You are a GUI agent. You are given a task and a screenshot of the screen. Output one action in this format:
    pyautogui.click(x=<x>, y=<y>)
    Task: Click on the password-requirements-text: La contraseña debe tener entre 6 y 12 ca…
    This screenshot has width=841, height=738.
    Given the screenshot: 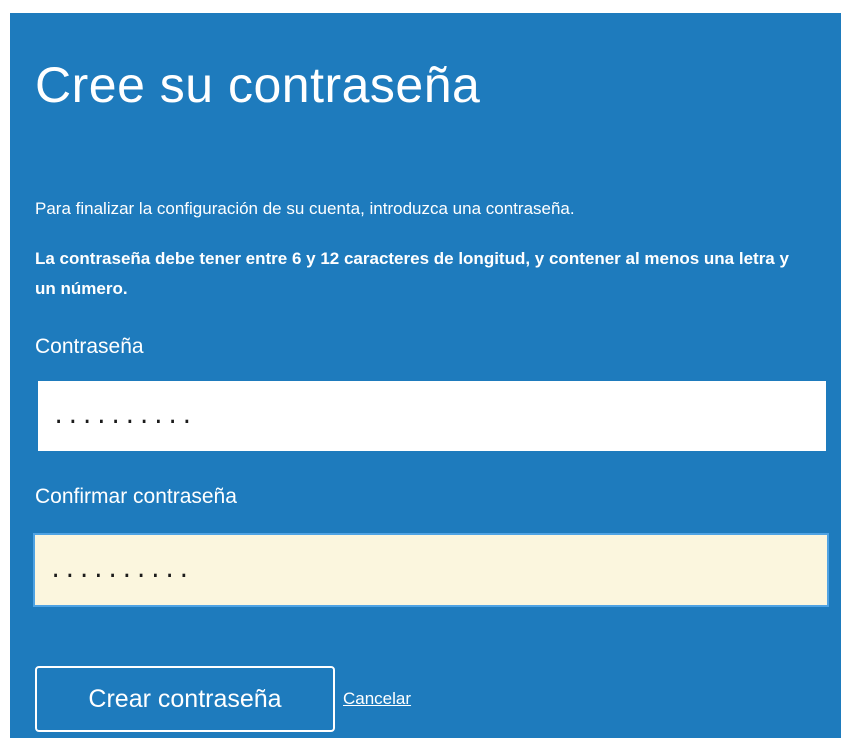 What is the action you would take?
    pyautogui.click(x=412, y=273)
    